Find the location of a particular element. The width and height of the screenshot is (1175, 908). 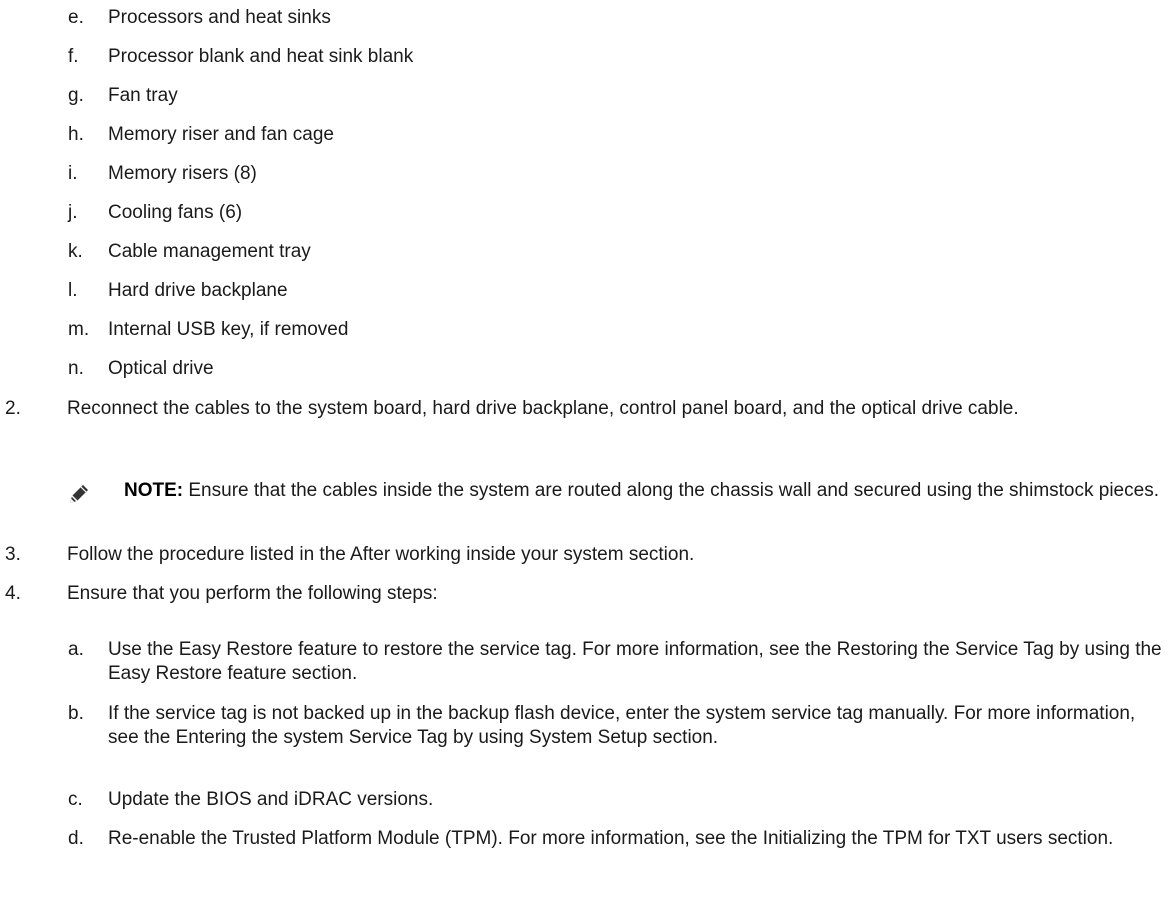

list-marker: c. is located at coordinates (75, 799).